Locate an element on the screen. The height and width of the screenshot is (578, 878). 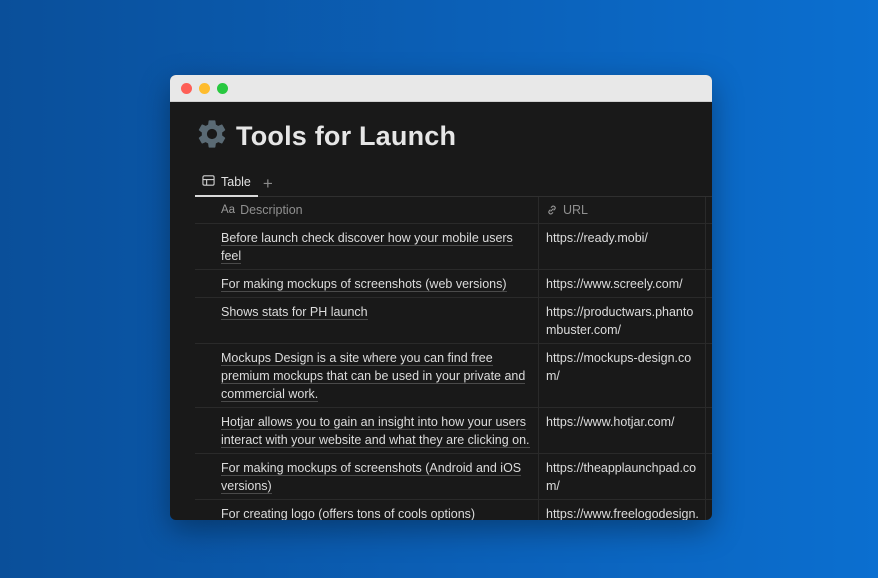
table-icon is located at coordinates (208, 182).